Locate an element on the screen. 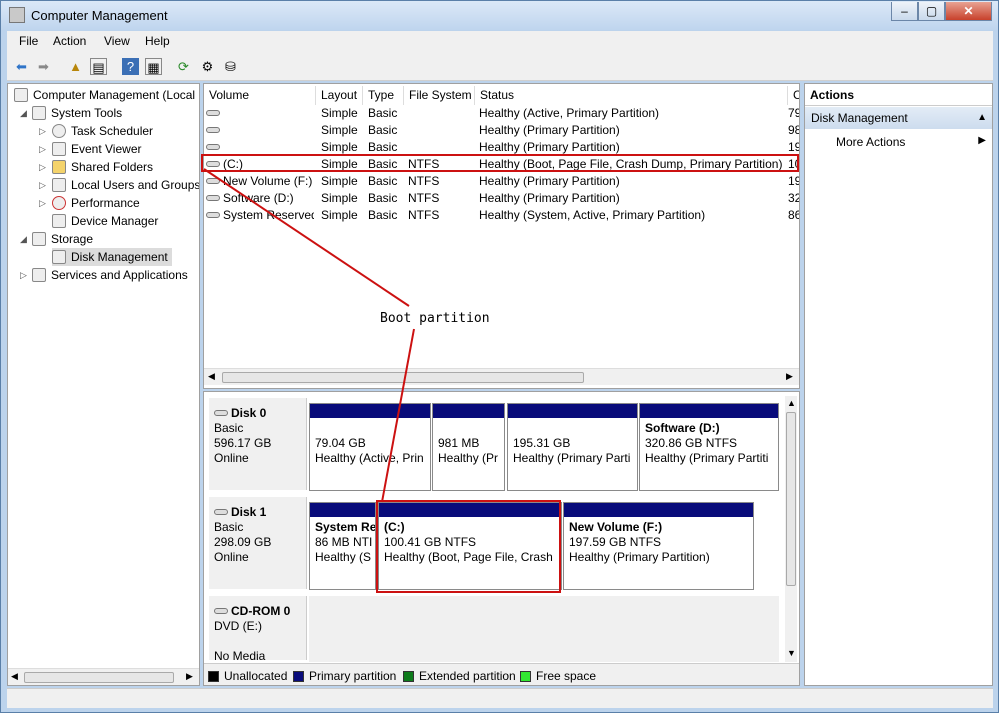  boot-partition-annotation: Boot partition is located at coordinates (435, 318).